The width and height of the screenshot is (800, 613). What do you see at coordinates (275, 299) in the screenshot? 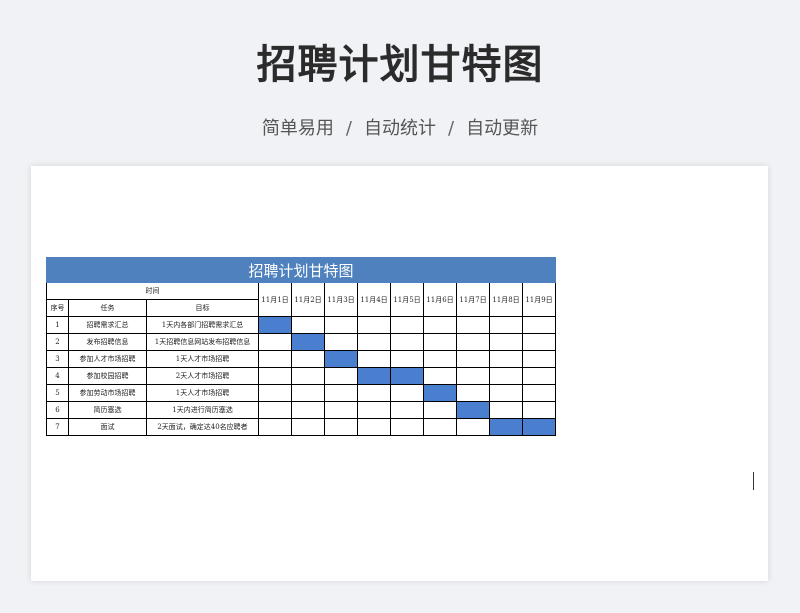
I see `date-header: 11月1日` at bounding box center [275, 299].